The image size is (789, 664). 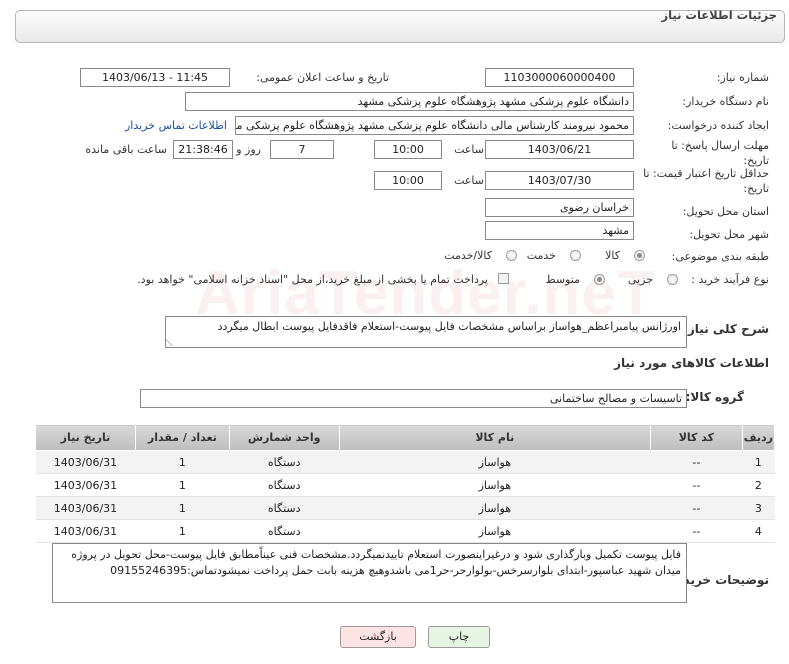 What do you see at coordinates (408, 180) in the screenshot?
I see `validity-time-field: 10:00` at bounding box center [408, 180].